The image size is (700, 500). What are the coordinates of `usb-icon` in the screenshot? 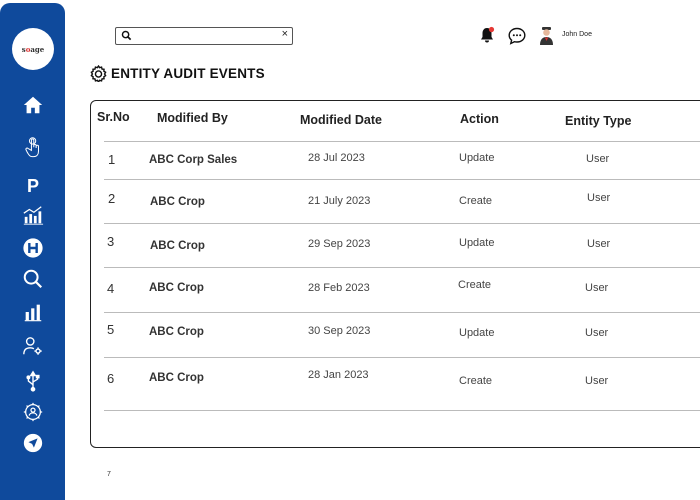 It's located at (33, 381).